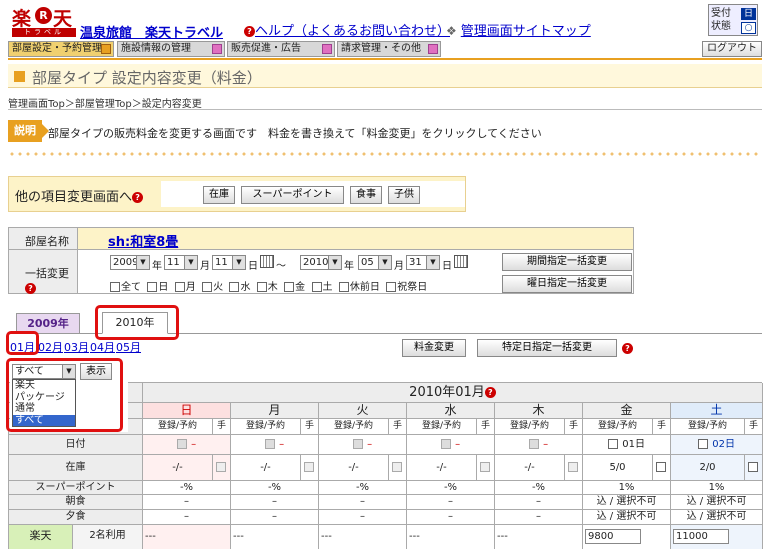 The height and width of the screenshot is (549, 770). What do you see at coordinates (300, 287) in the screenshot?
I see `check-label: 金` at bounding box center [300, 287].